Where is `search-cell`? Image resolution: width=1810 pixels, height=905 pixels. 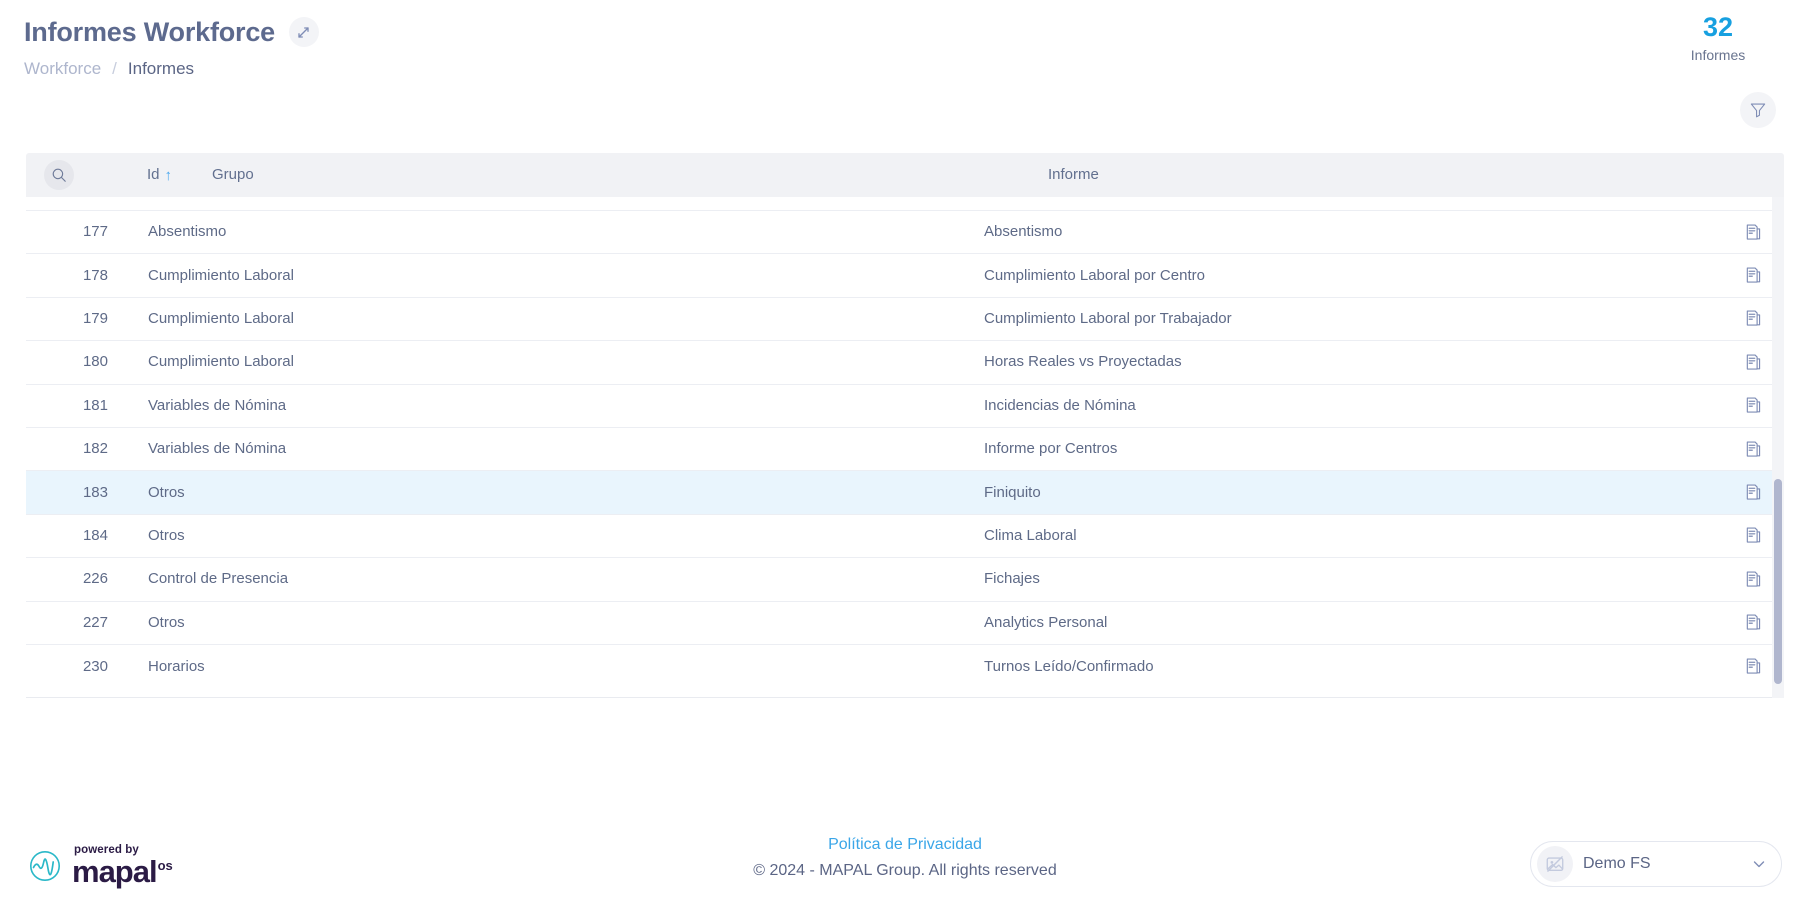
search-cell is located at coordinates (59, 175).